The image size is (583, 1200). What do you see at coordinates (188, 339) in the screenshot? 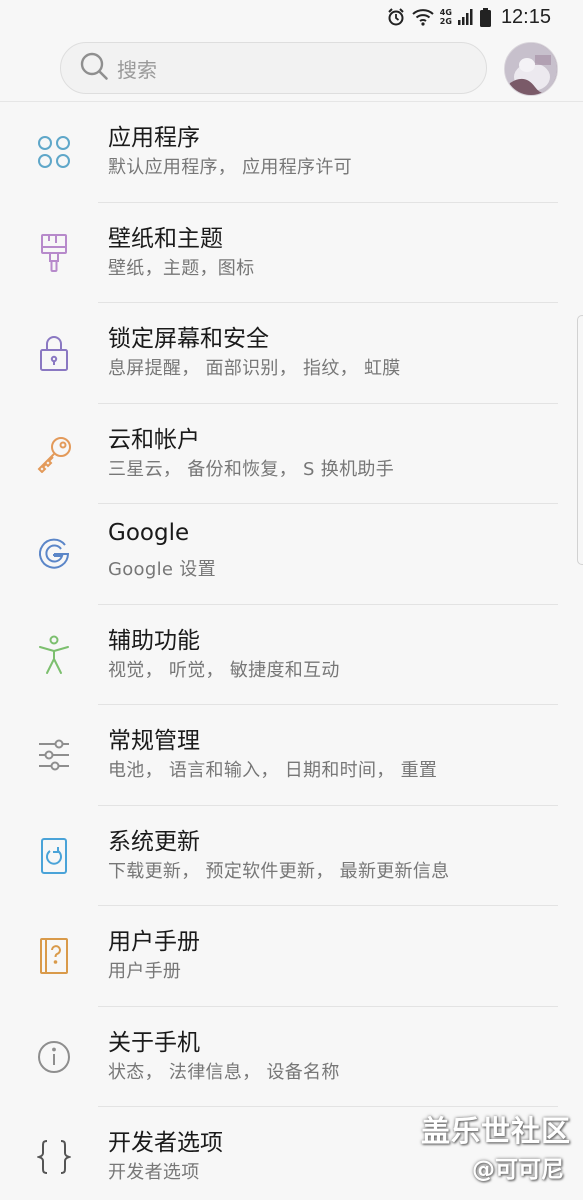
I see `settings-item-title: 锁定屏幕和安全` at bounding box center [188, 339].